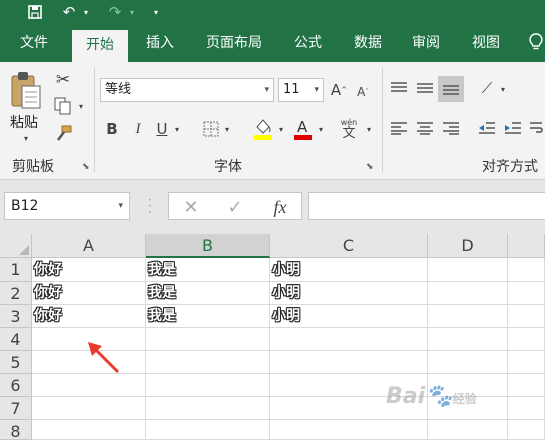 The height and width of the screenshot is (440, 545). I want to click on font-size-combo: 11 ▾, so click(301, 90).